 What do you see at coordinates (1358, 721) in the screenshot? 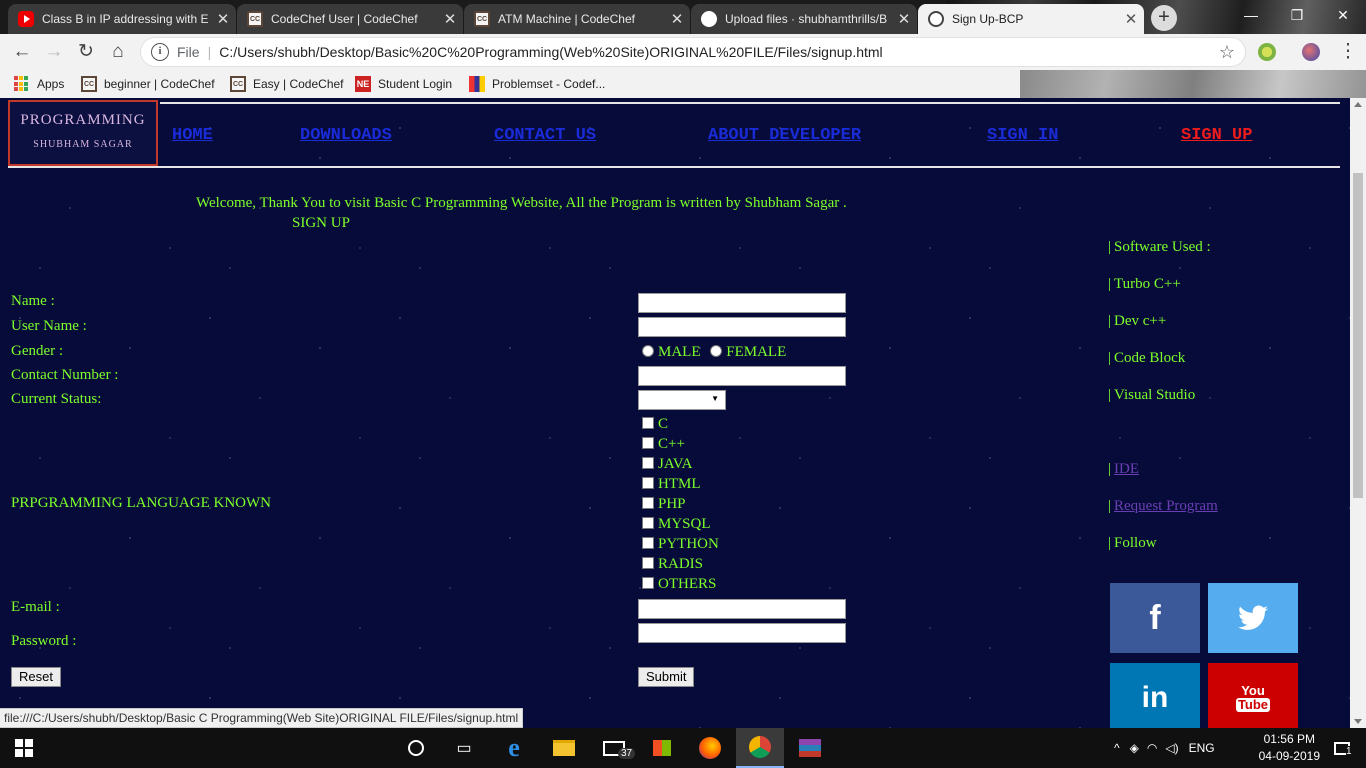
I see `scroll-down-arrow-icon` at bounding box center [1358, 721].